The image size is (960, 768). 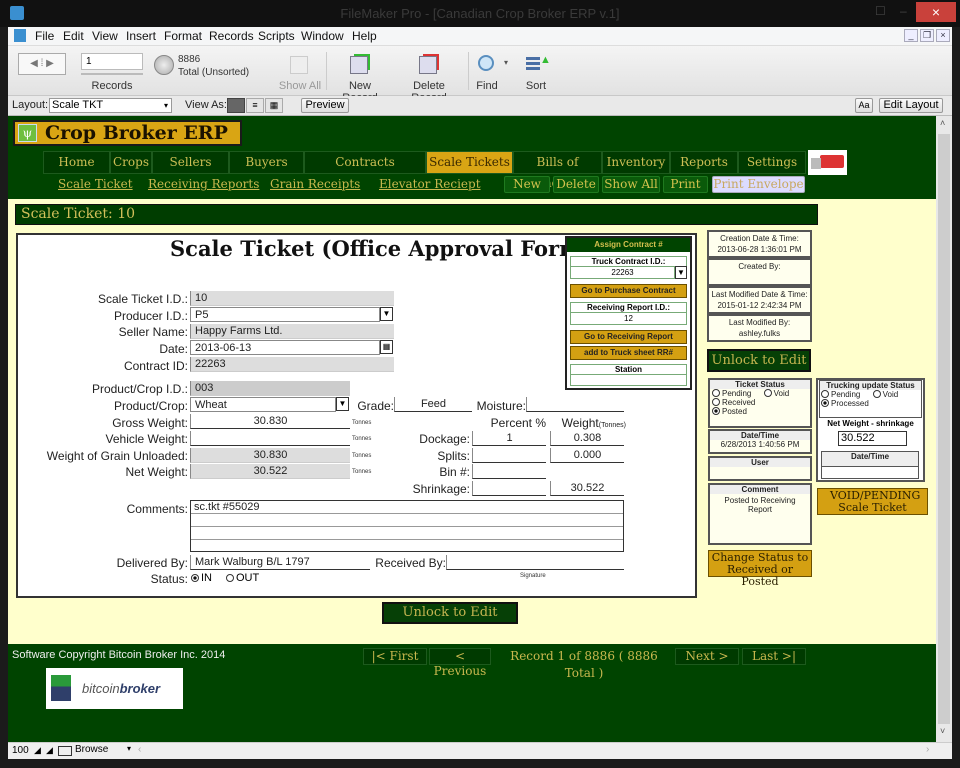 I want to click on mdi-restore-button: ❐, so click(x=927, y=35).